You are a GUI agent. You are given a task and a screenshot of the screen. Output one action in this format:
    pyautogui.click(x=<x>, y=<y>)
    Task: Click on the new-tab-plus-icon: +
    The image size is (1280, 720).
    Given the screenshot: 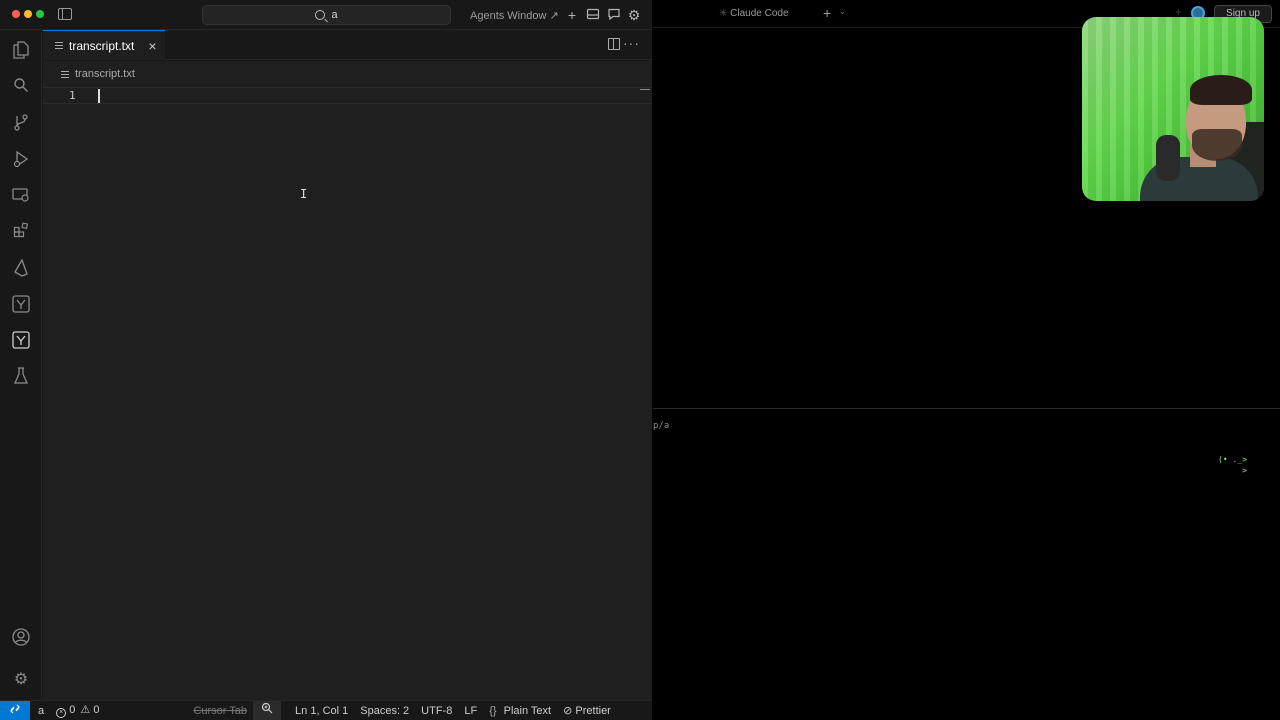 What is the action you would take?
    pyautogui.click(x=827, y=13)
    